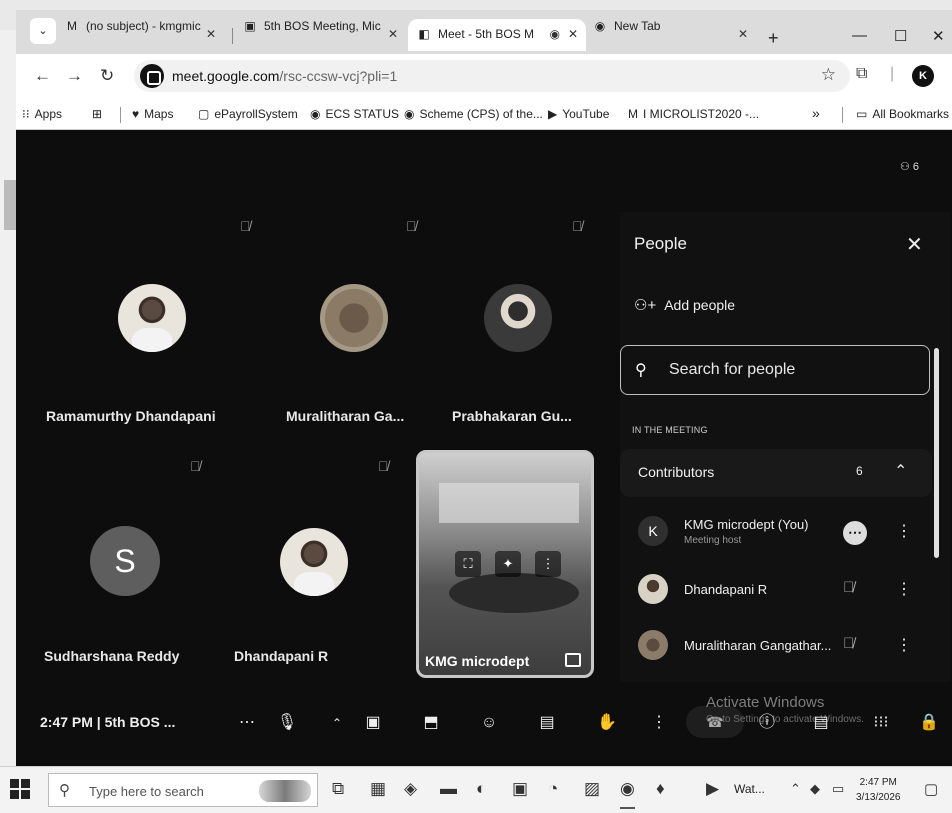 Image resolution: width=952 pixels, height=813 pixels. Describe the element at coordinates (776, 533) in the screenshot. I see `list-item: K KMG microdept (You) Meeting host ⋯ ⋮` at that location.